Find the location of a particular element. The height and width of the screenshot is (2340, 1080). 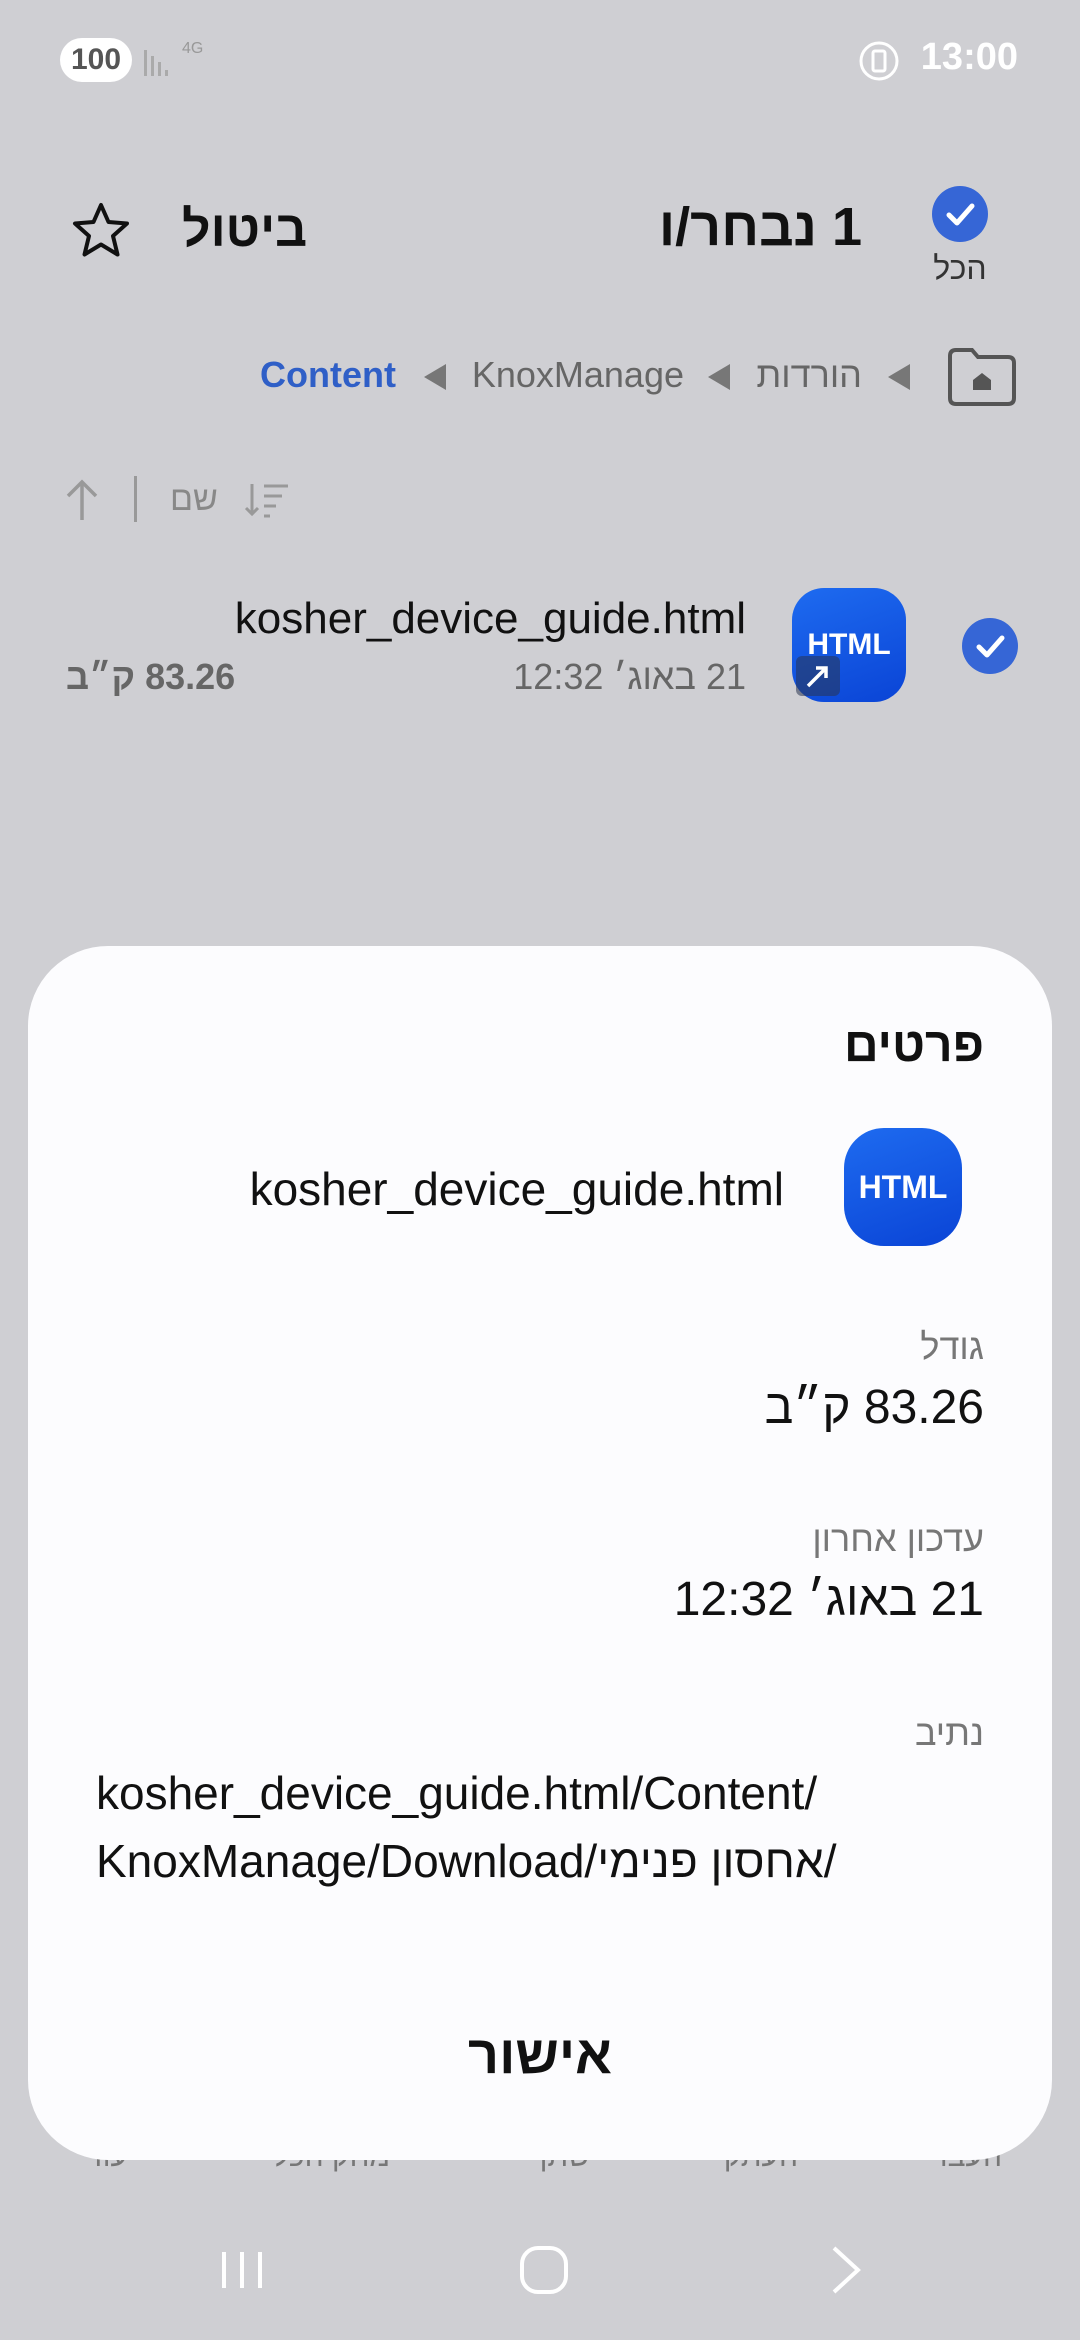

ok-button: אישור is located at coordinates (540, 2055).